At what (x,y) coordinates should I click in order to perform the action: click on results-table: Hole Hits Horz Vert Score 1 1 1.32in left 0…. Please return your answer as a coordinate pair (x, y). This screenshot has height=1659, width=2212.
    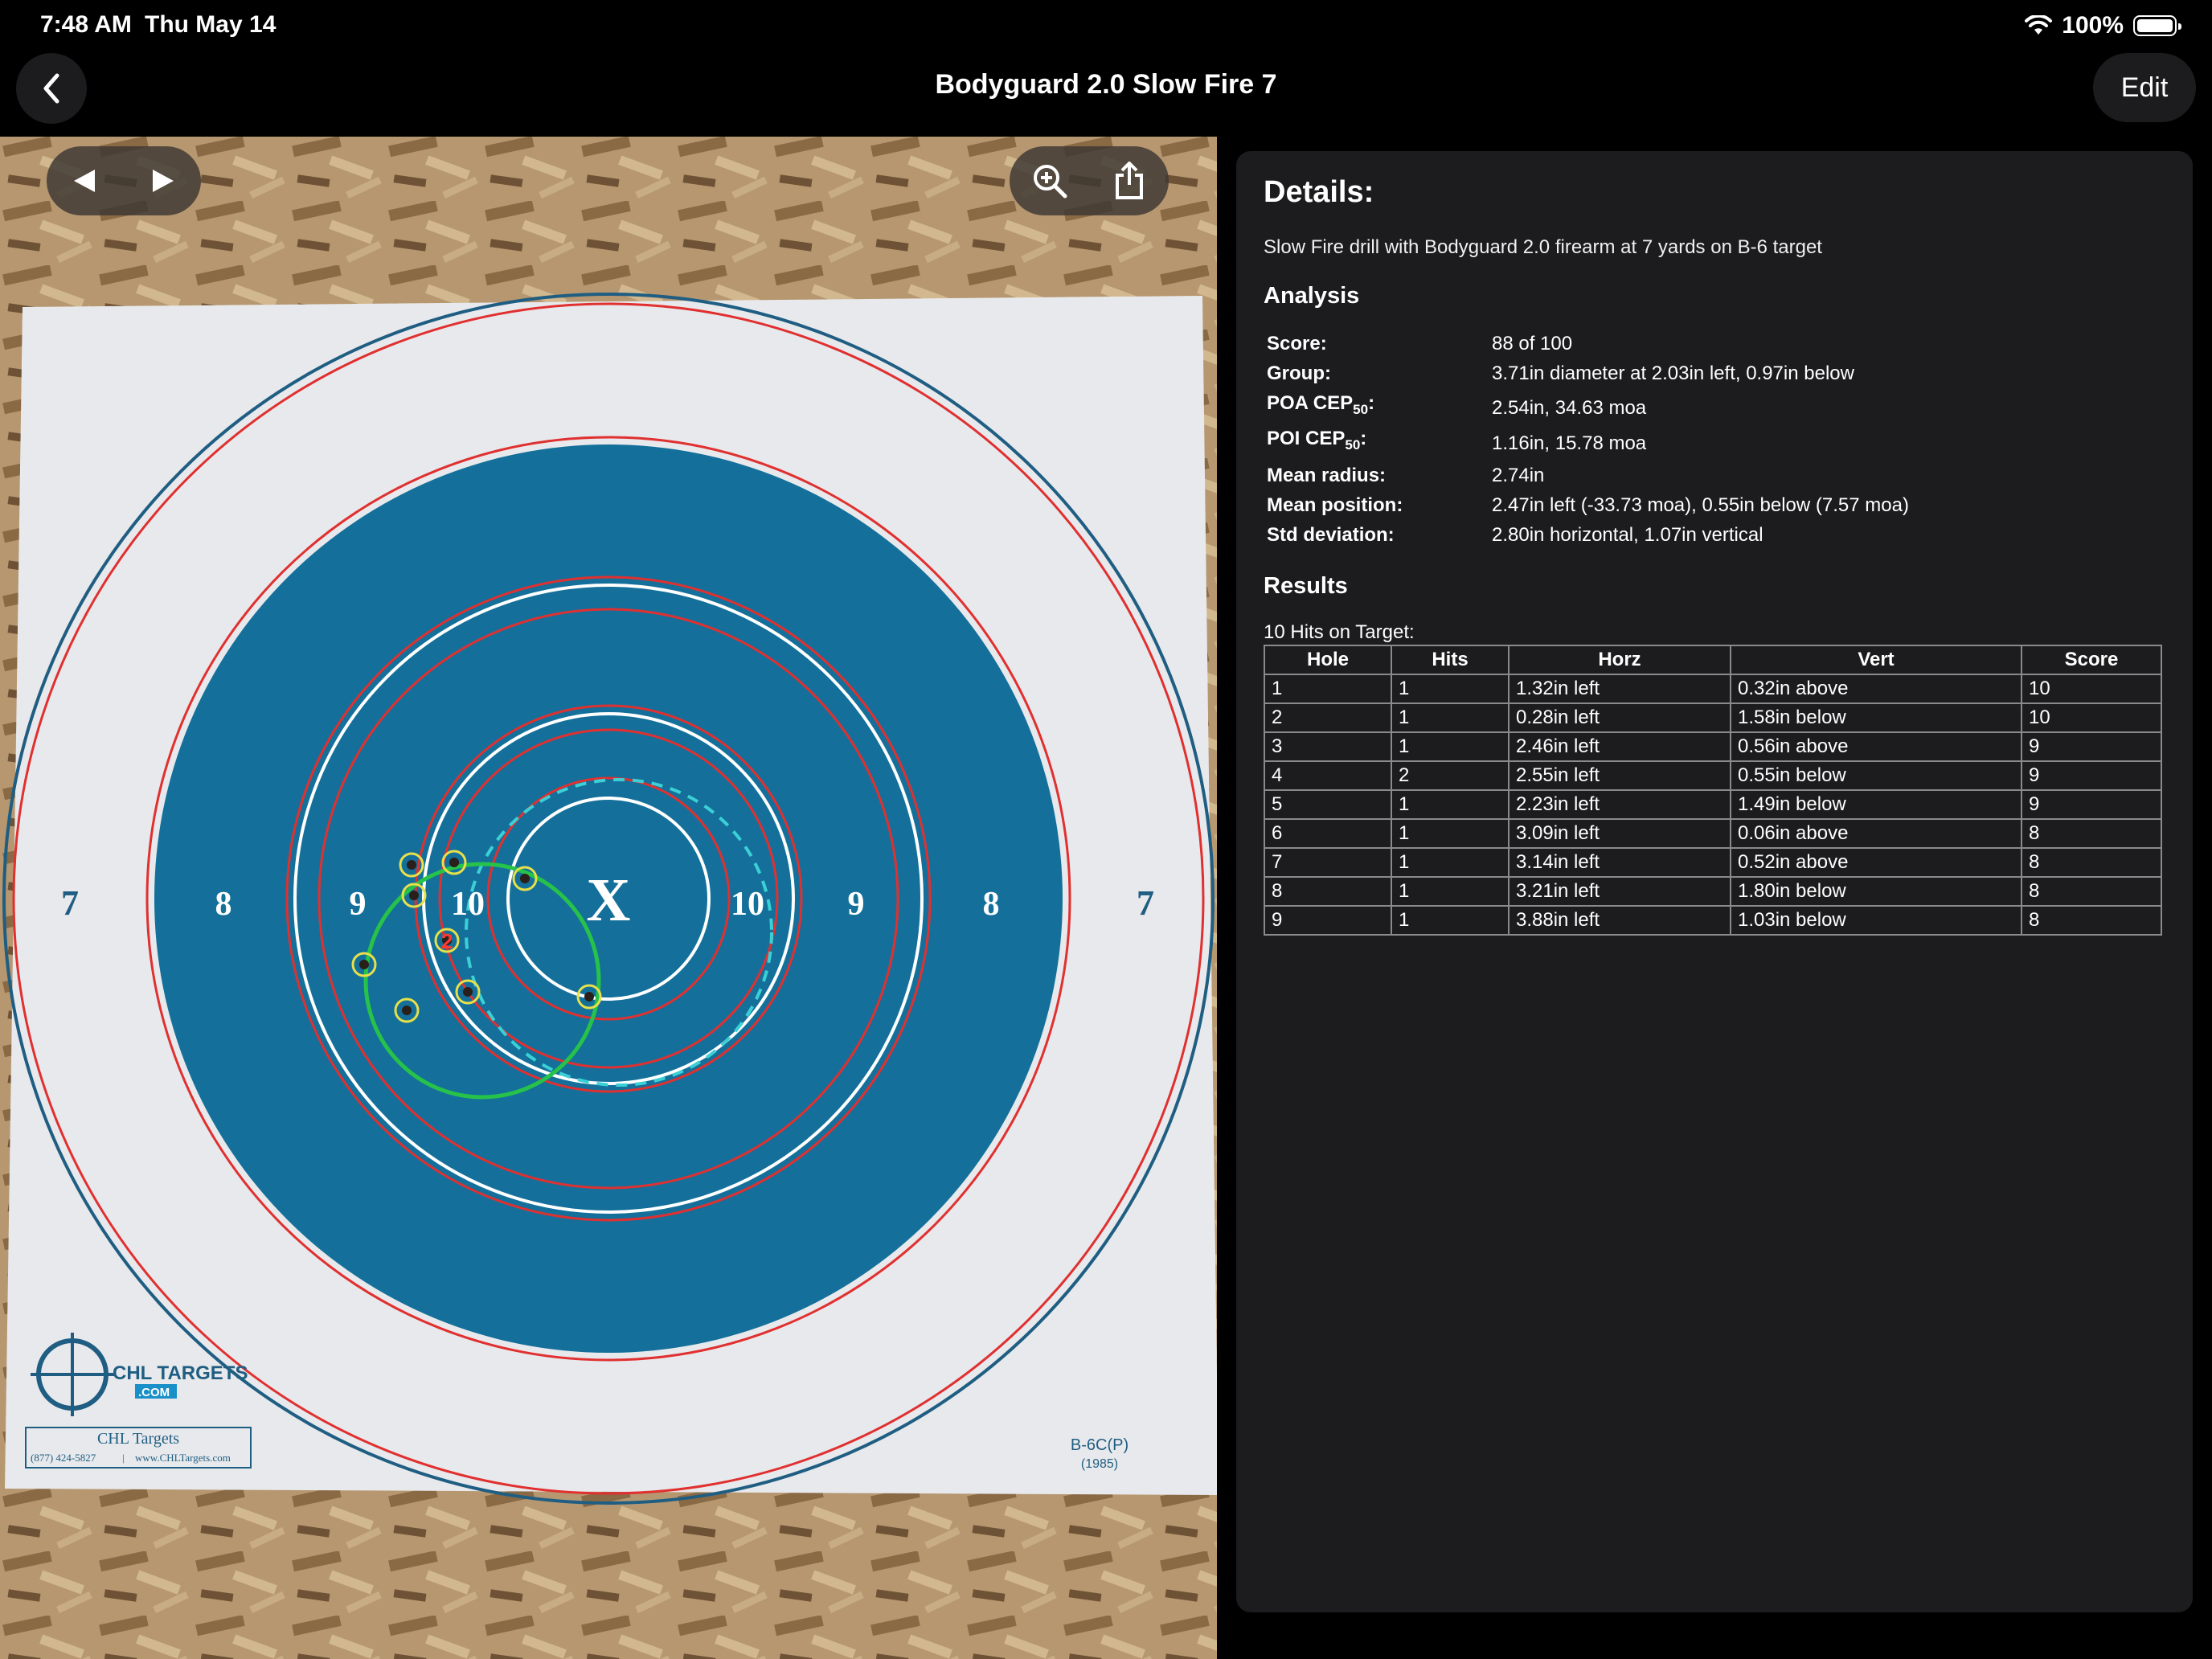
    Looking at the image, I should click on (1713, 790).